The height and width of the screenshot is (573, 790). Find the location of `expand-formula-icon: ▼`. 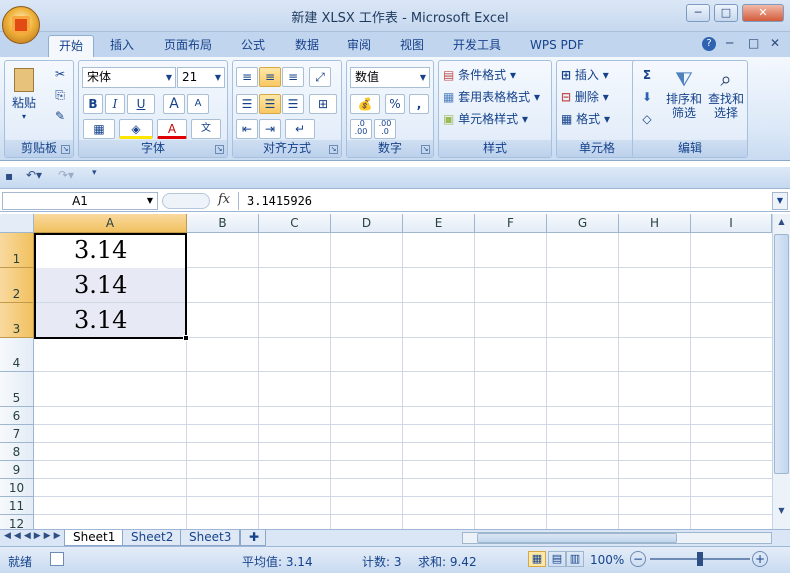

expand-formula-icon: ▼ is located at coordinates (780, 201).